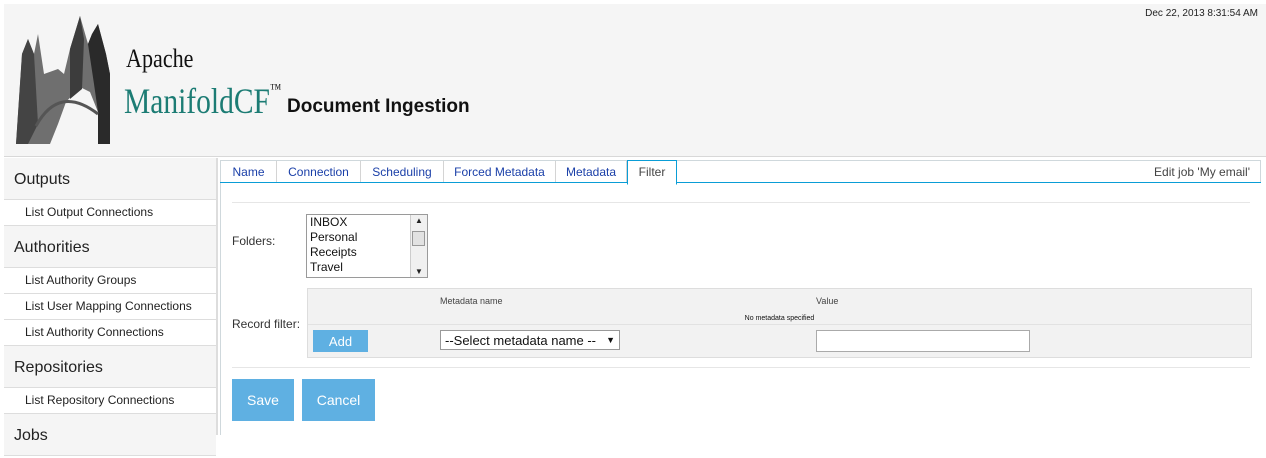  I want to click on sidebar-item-list-authority-connections: List Authority Connections, so click(110, 333).